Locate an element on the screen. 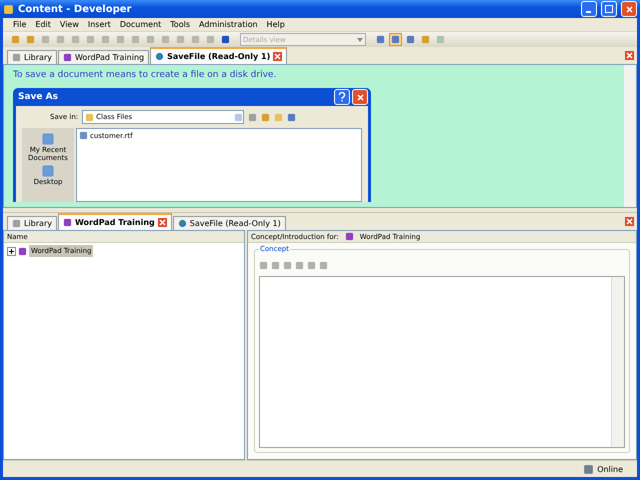  menu-item: File is located at coordinates (19, 24).